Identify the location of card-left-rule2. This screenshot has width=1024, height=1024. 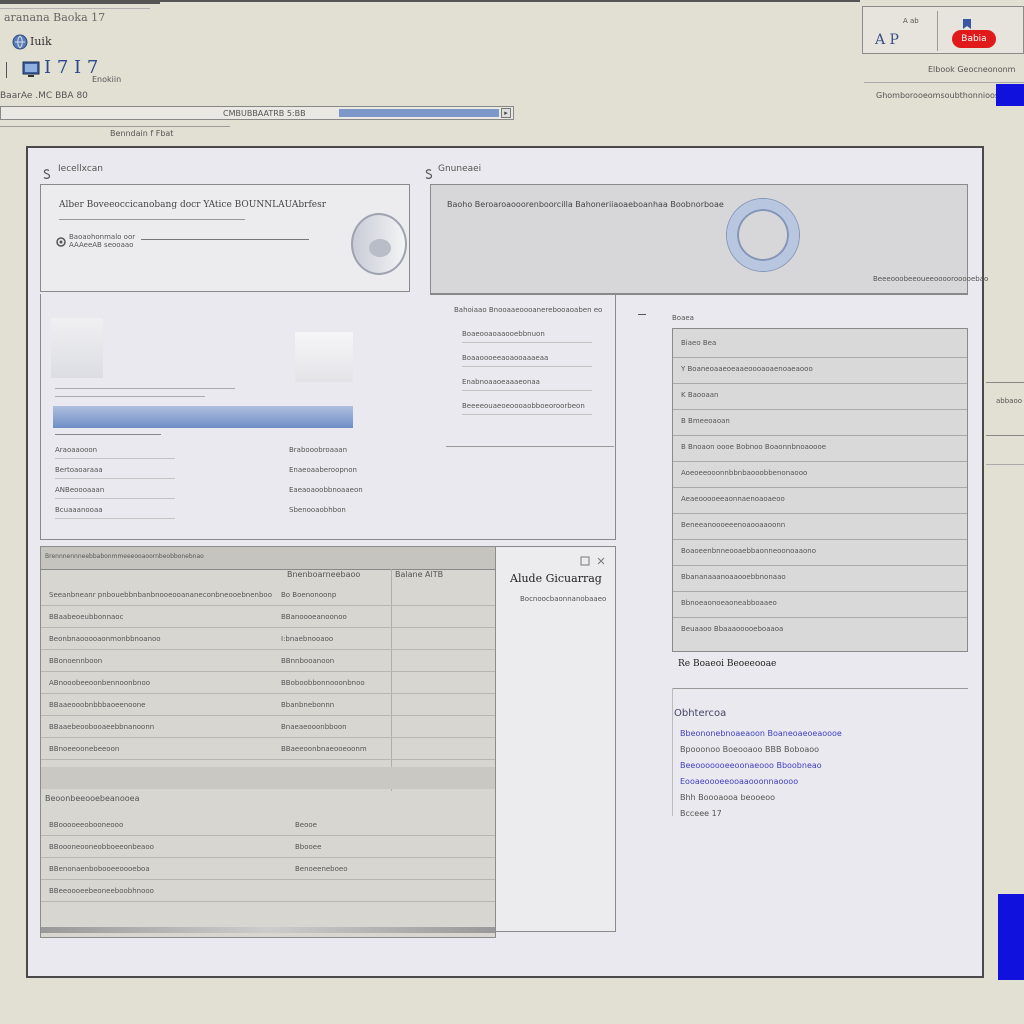
(225, 239).